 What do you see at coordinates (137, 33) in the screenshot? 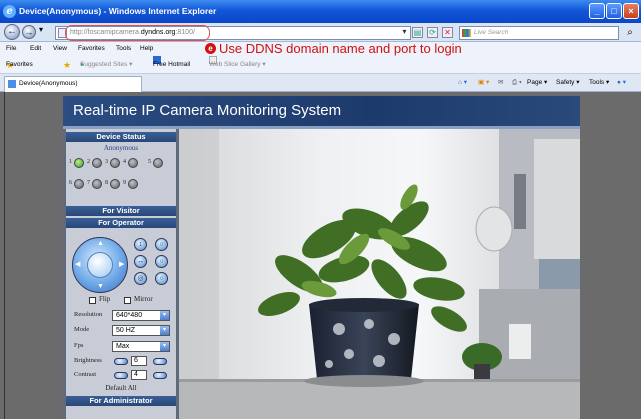
I see `address-highlight-outline` at bounding box center [137, 33].